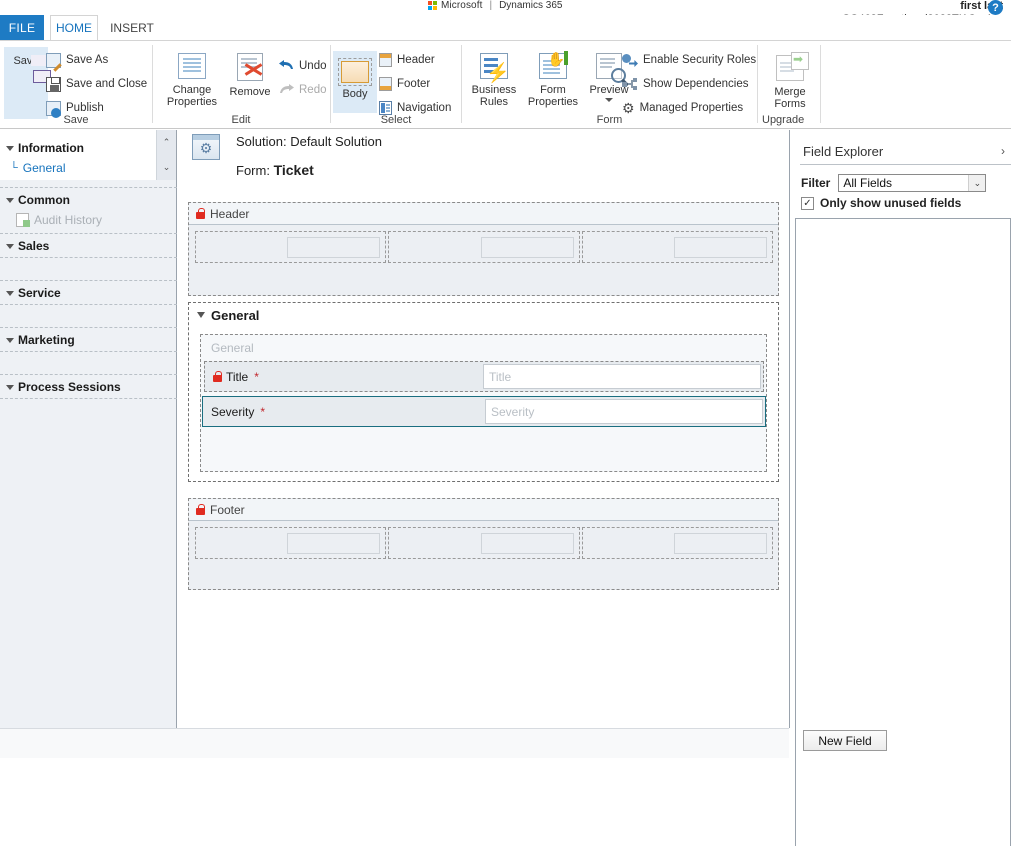 This screenshot has width=1011, height=846. What do you see at coordinates (1003, 151) in the screenshot?
I see `chevron-right-icon: ›` at bounding box center [1003, 151].